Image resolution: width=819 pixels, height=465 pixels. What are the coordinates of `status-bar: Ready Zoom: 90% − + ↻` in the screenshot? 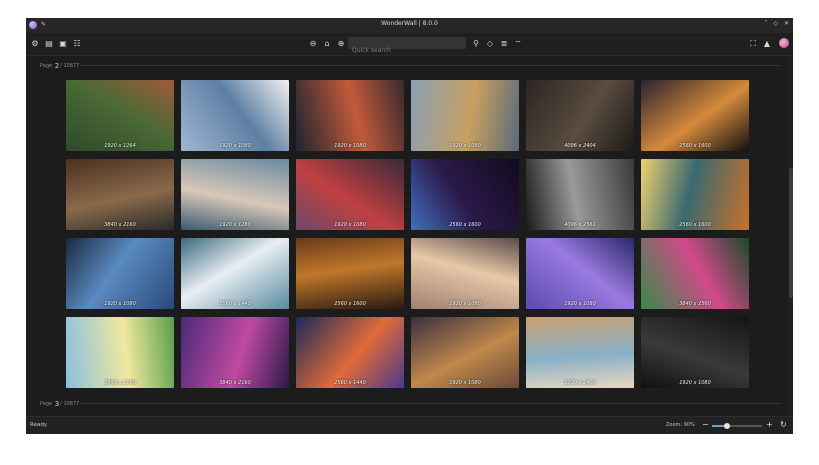 It's located at (409, 425).